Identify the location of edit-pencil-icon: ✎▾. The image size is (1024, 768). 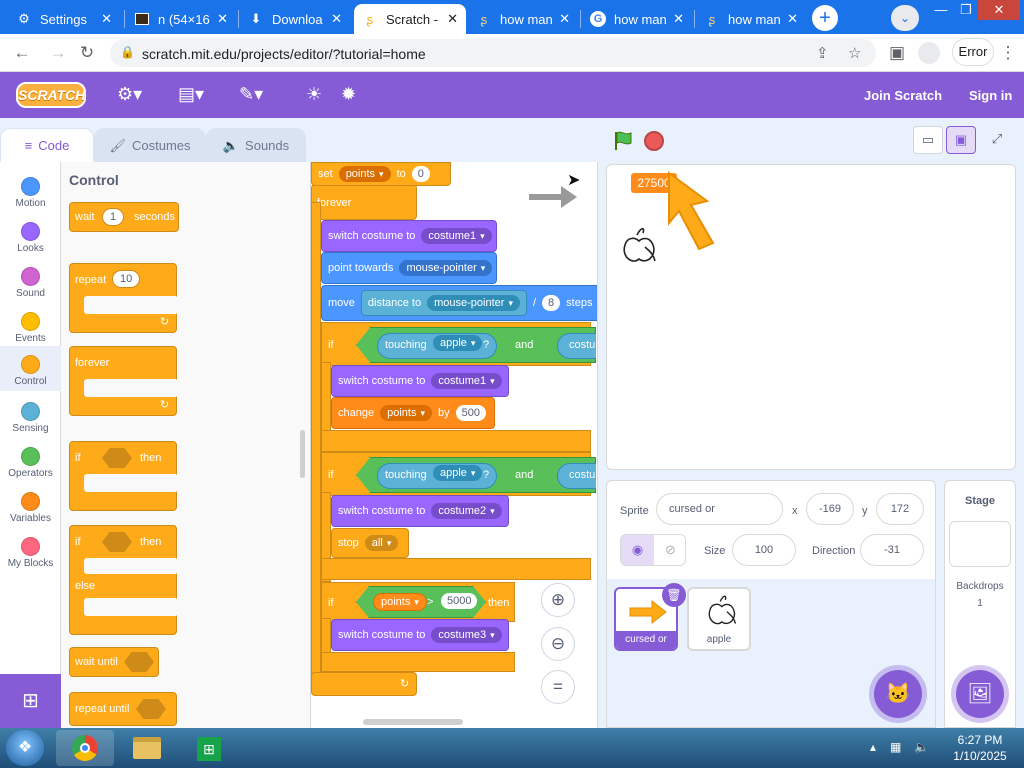
(251, 94).